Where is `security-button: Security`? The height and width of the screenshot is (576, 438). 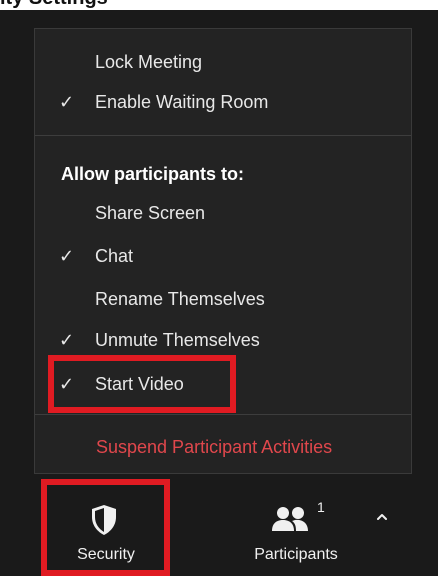 security-button: Security is located at coordinates (106, 530).